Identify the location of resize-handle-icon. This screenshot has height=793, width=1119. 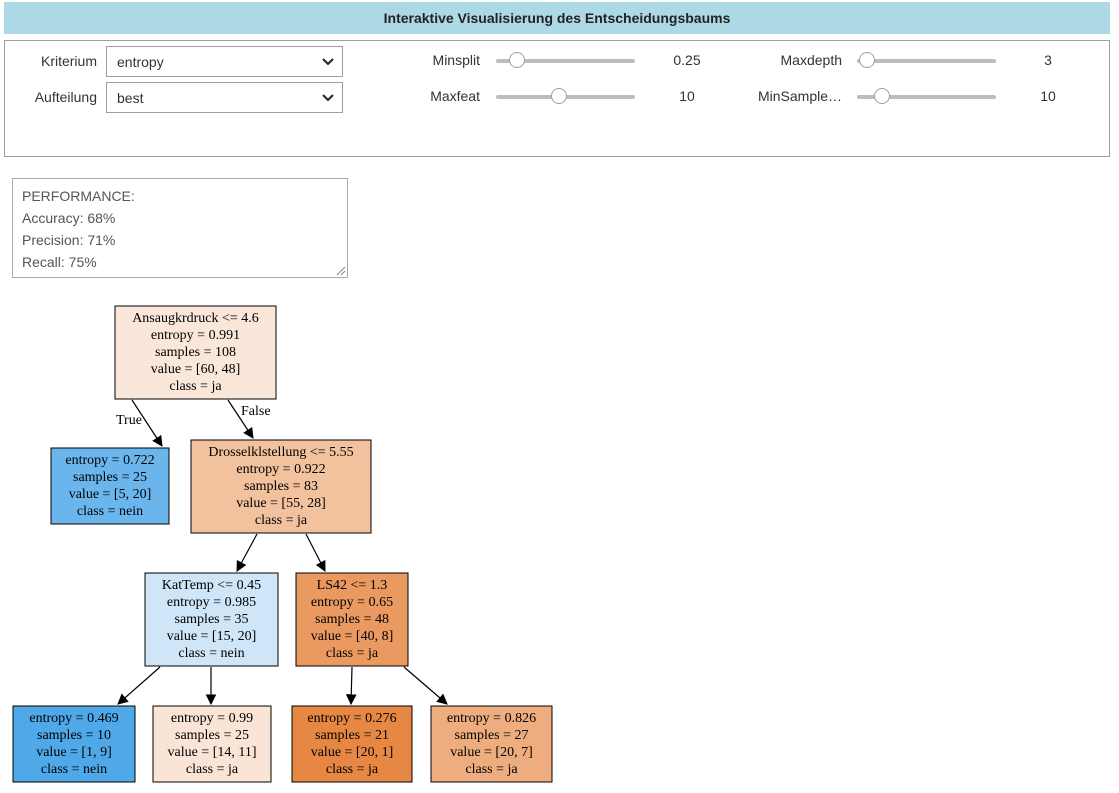
(340, 270).